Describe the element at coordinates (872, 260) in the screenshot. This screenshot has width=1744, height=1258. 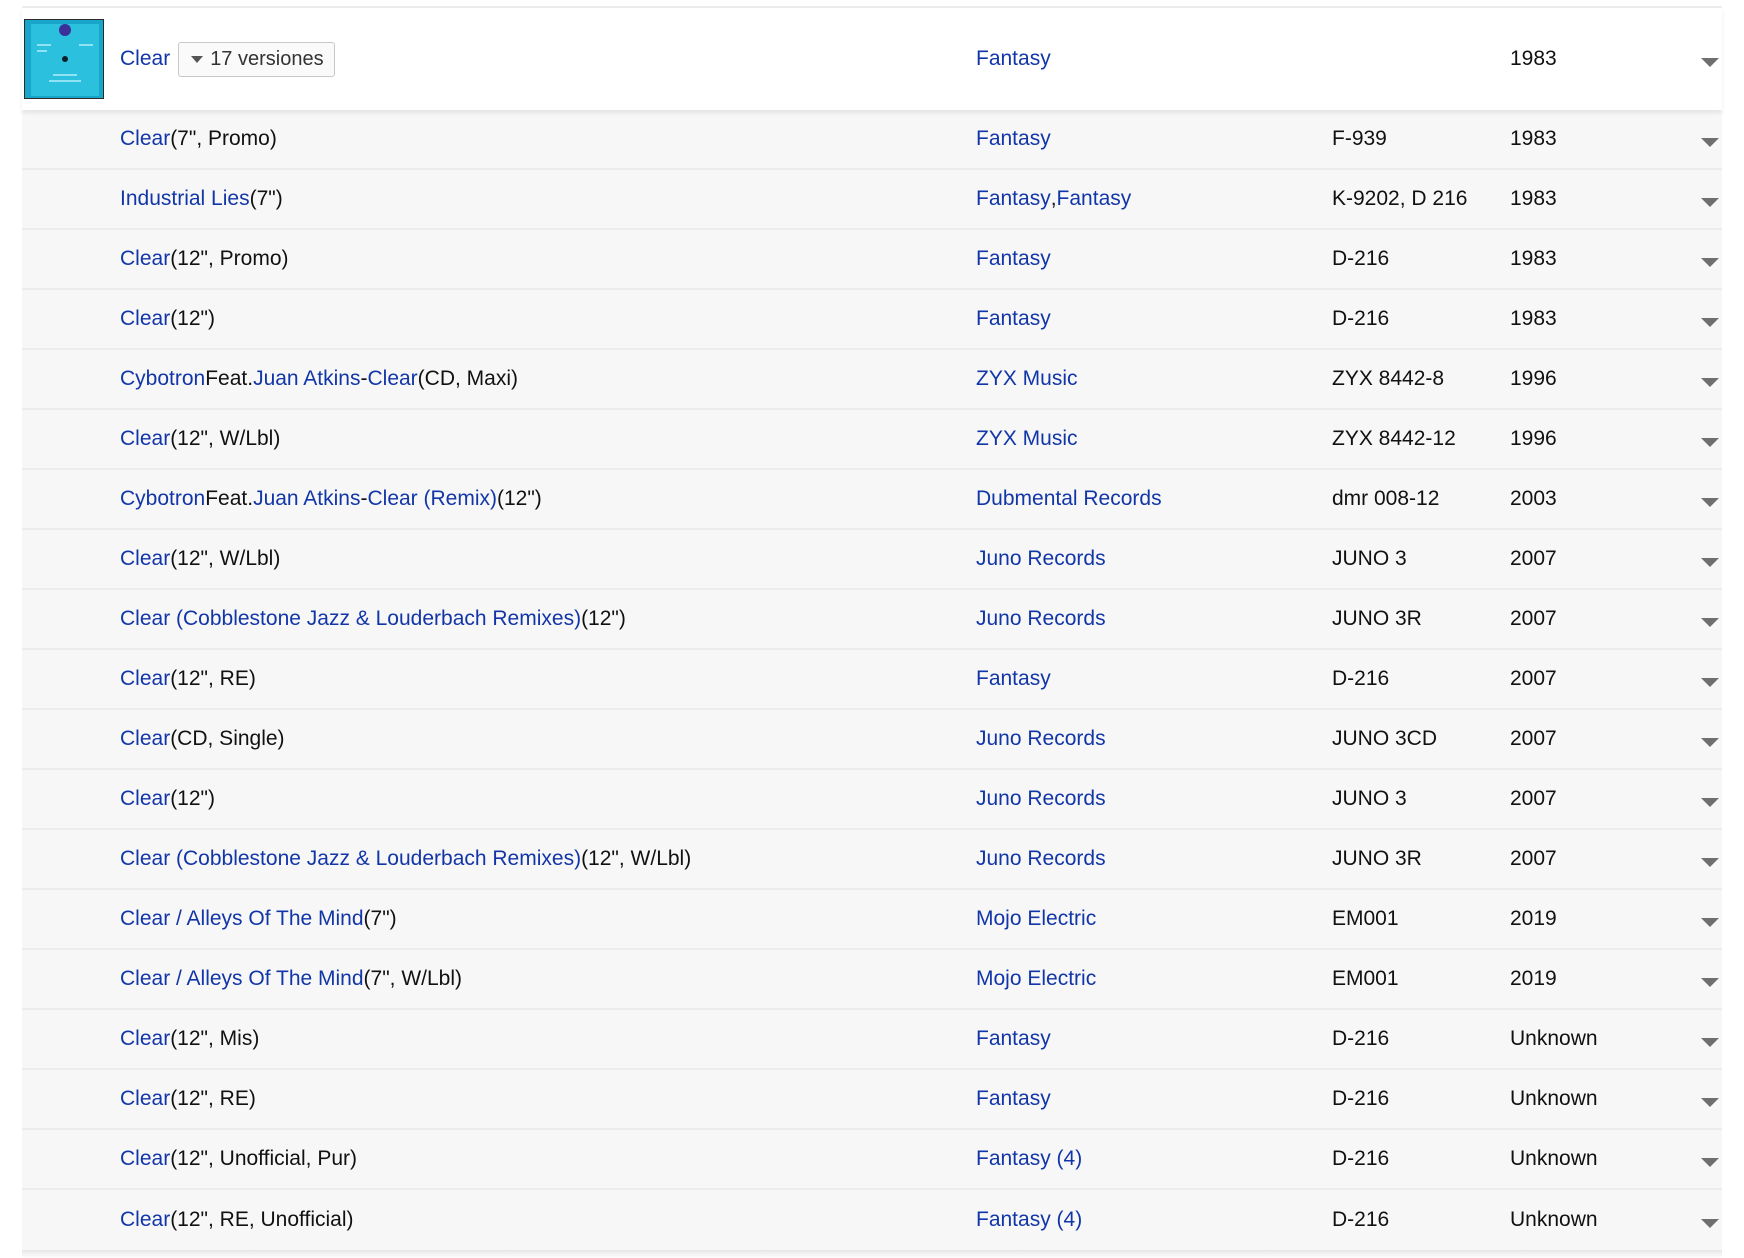
I see `release-row: Clear (12", Promo) Fantasy D-216 1983` at that location.